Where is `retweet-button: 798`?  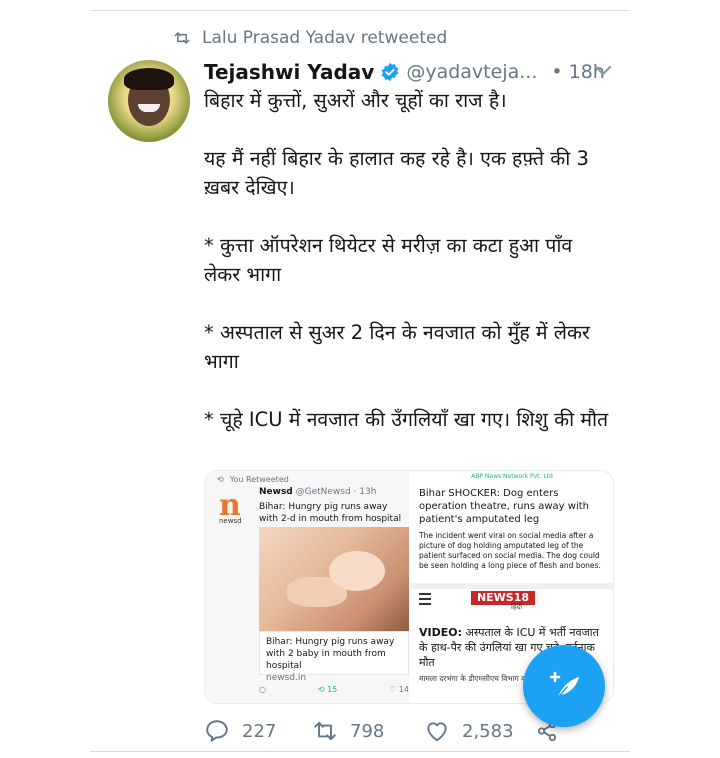 retweet-button: 798 is located at coordinates (348, 731).